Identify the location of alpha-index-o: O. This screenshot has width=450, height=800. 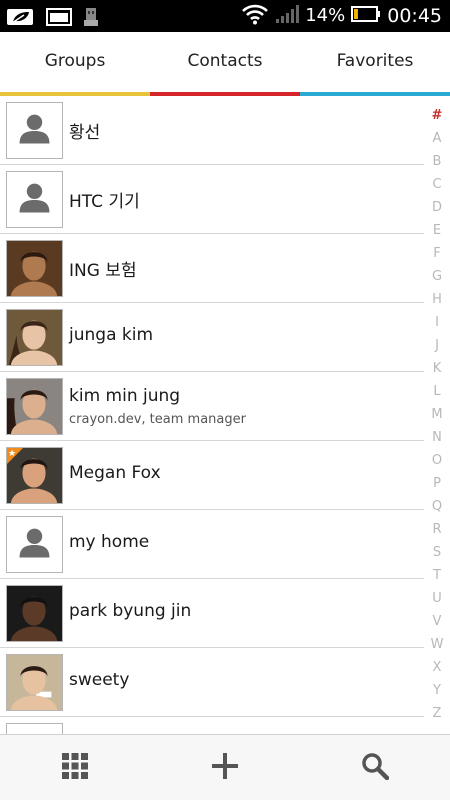
(437, 460).